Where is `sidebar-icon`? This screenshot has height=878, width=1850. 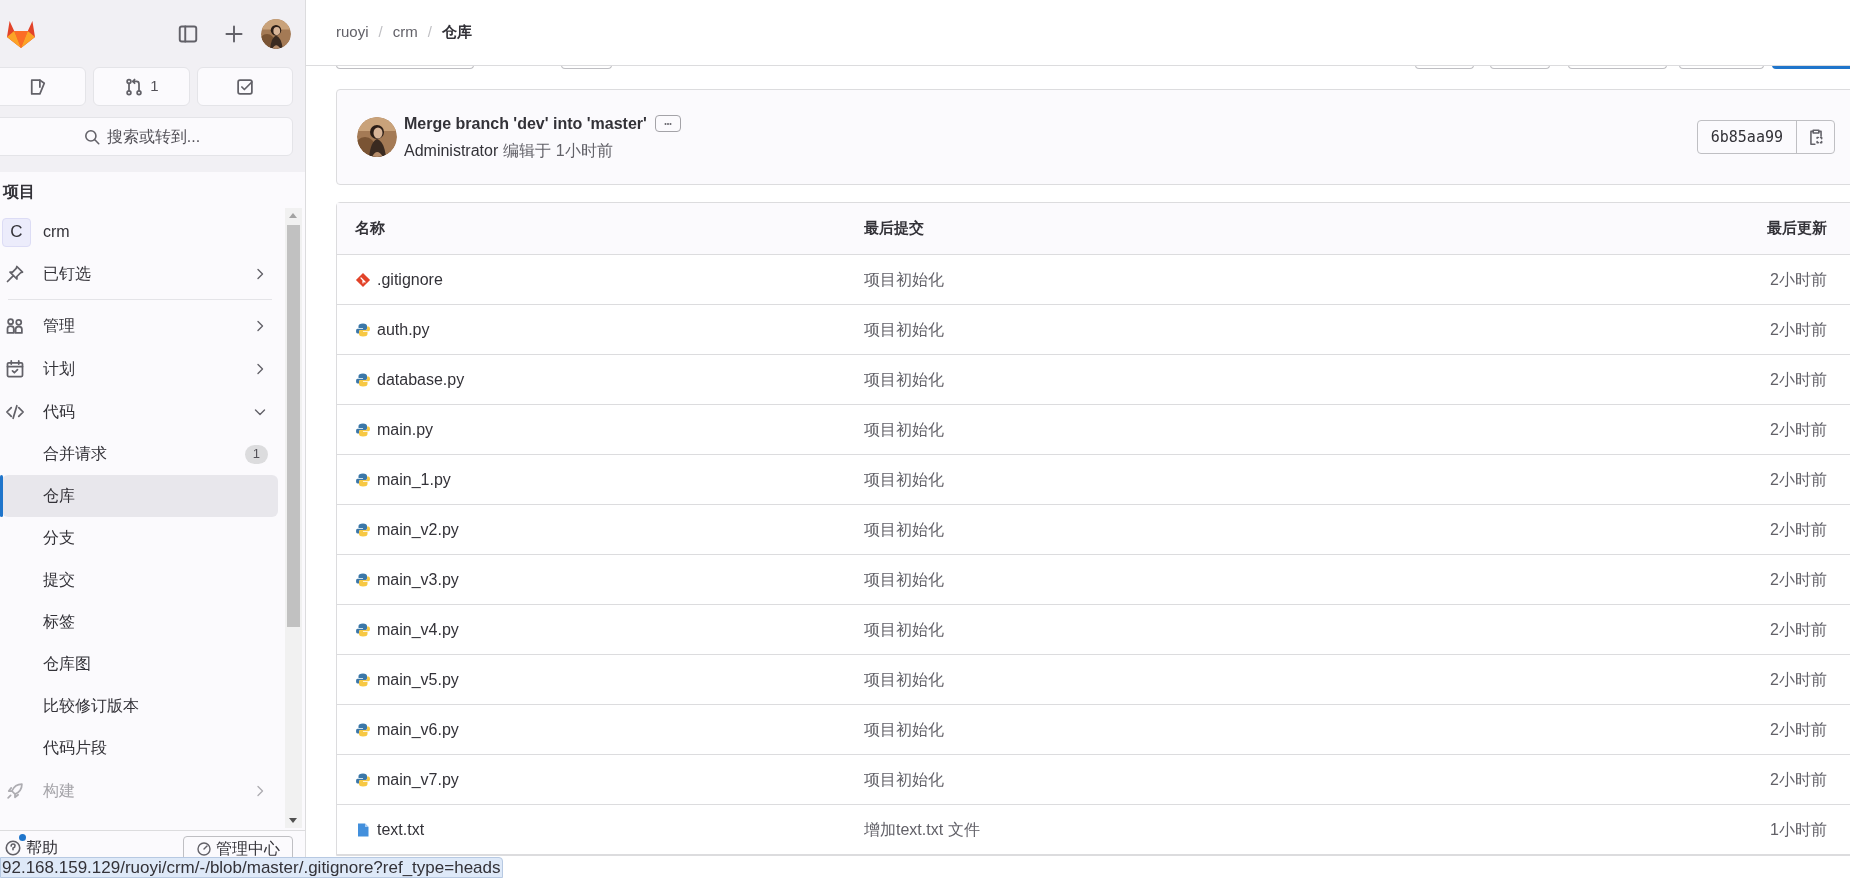
sidebar-icon is located at coordinates (188, 33).